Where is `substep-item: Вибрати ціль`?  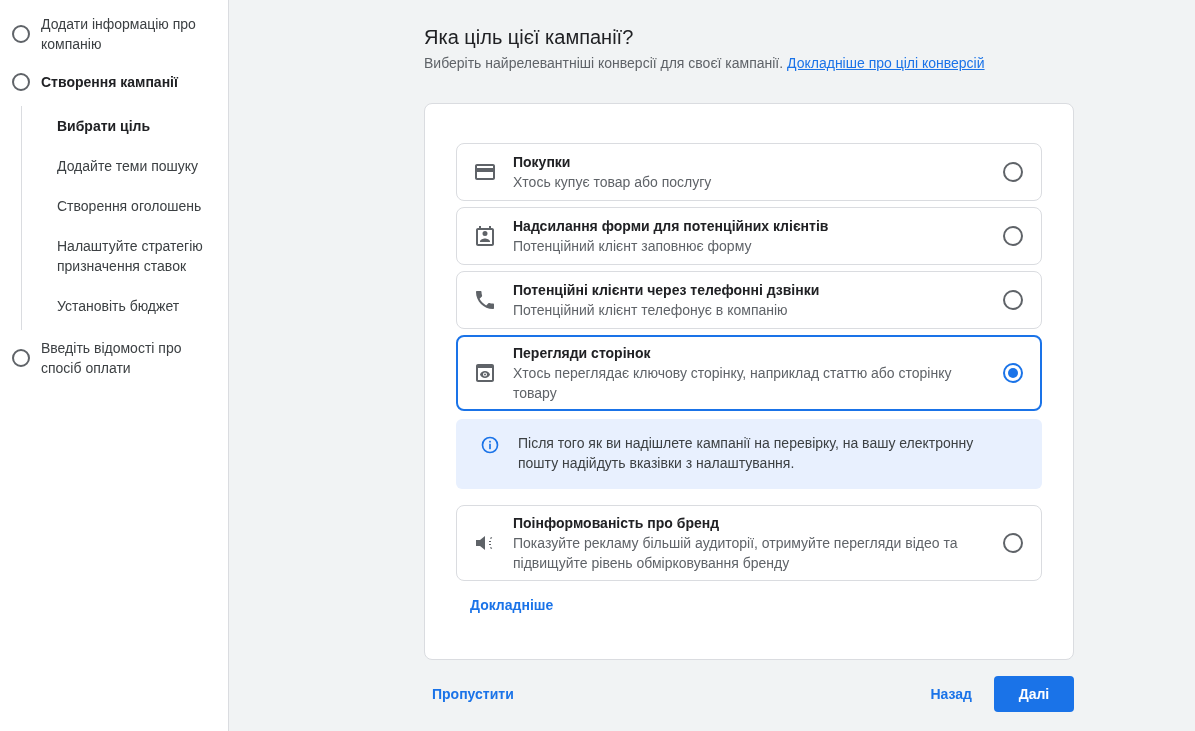 substep-item: Вибрати ціль is located at coordinates (137, 126).